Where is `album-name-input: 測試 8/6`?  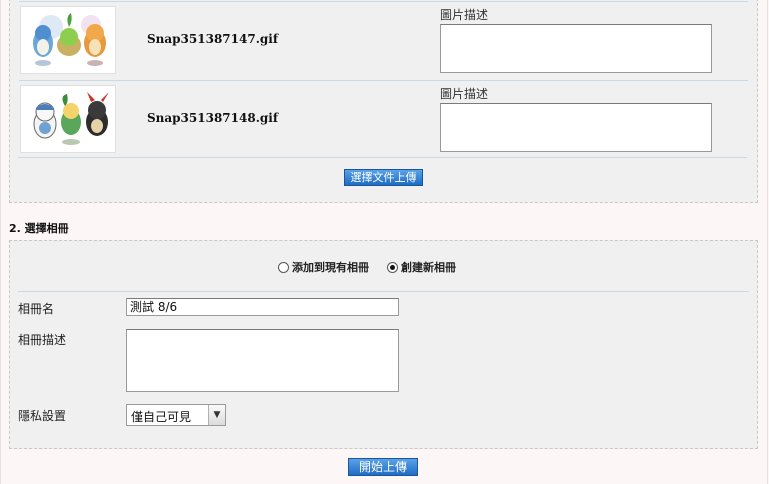 album-name-input: 測試 8/6 is located at coordinates (262, 307).